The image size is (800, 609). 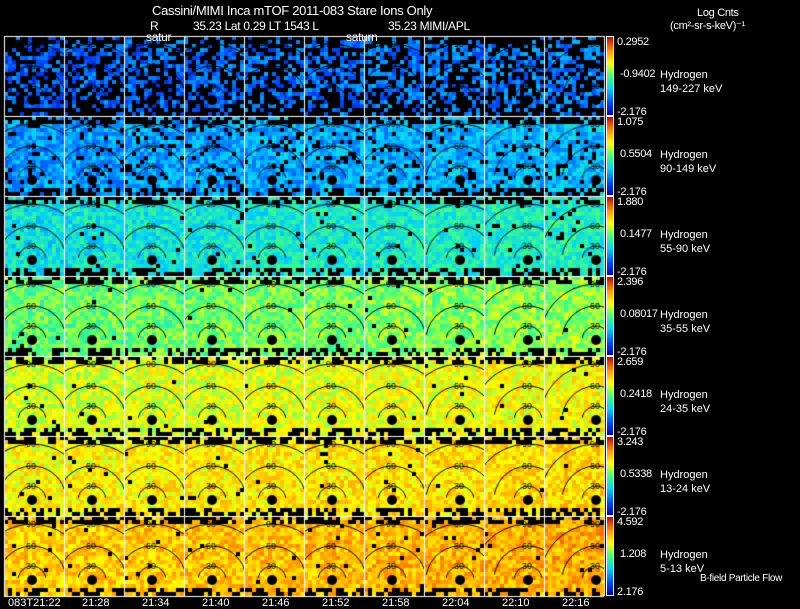 I want to click on time-tick-label: 21:28, so click(x=96, y=603).